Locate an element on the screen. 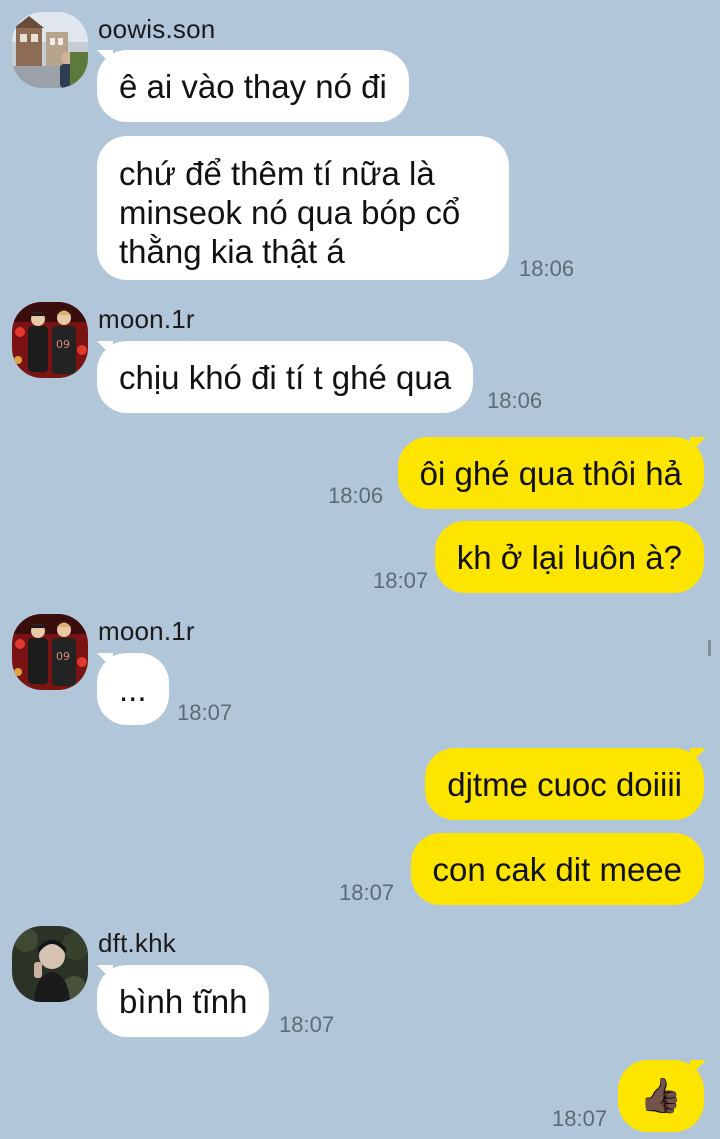 The width and height of the screenshot is (720, 1139). avatar-dft-khk is located at coordinates (50, 964).